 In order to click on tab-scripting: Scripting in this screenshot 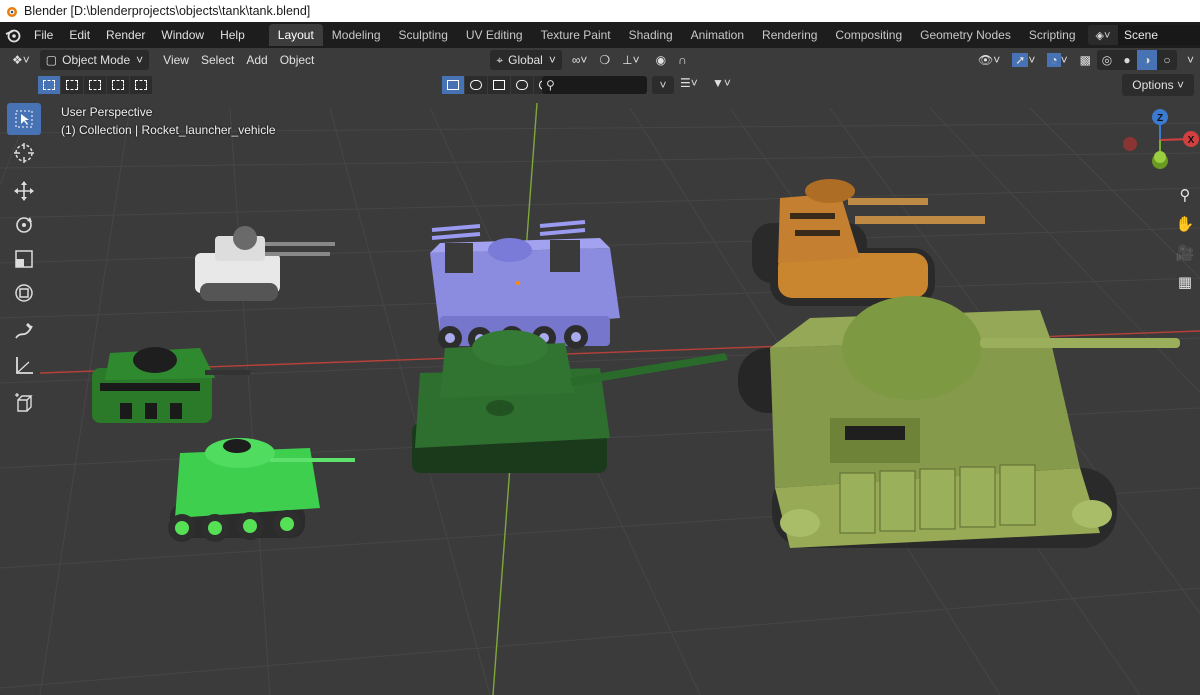, I will do `click(1052, 35)`.